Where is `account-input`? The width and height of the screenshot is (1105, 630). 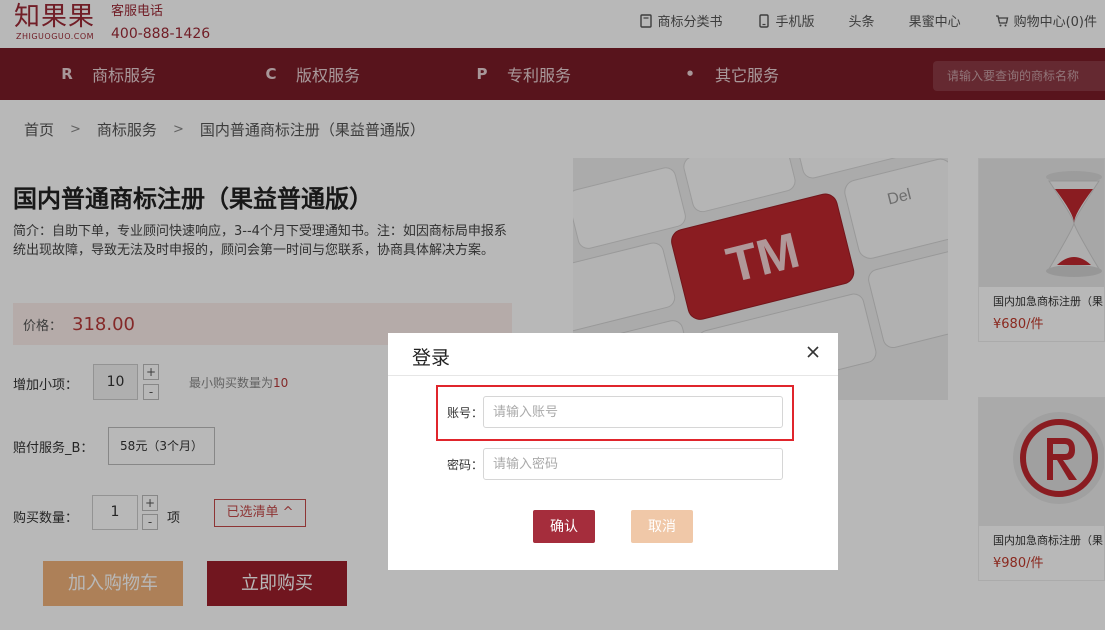 account-input is located at coordinates (633, 412).